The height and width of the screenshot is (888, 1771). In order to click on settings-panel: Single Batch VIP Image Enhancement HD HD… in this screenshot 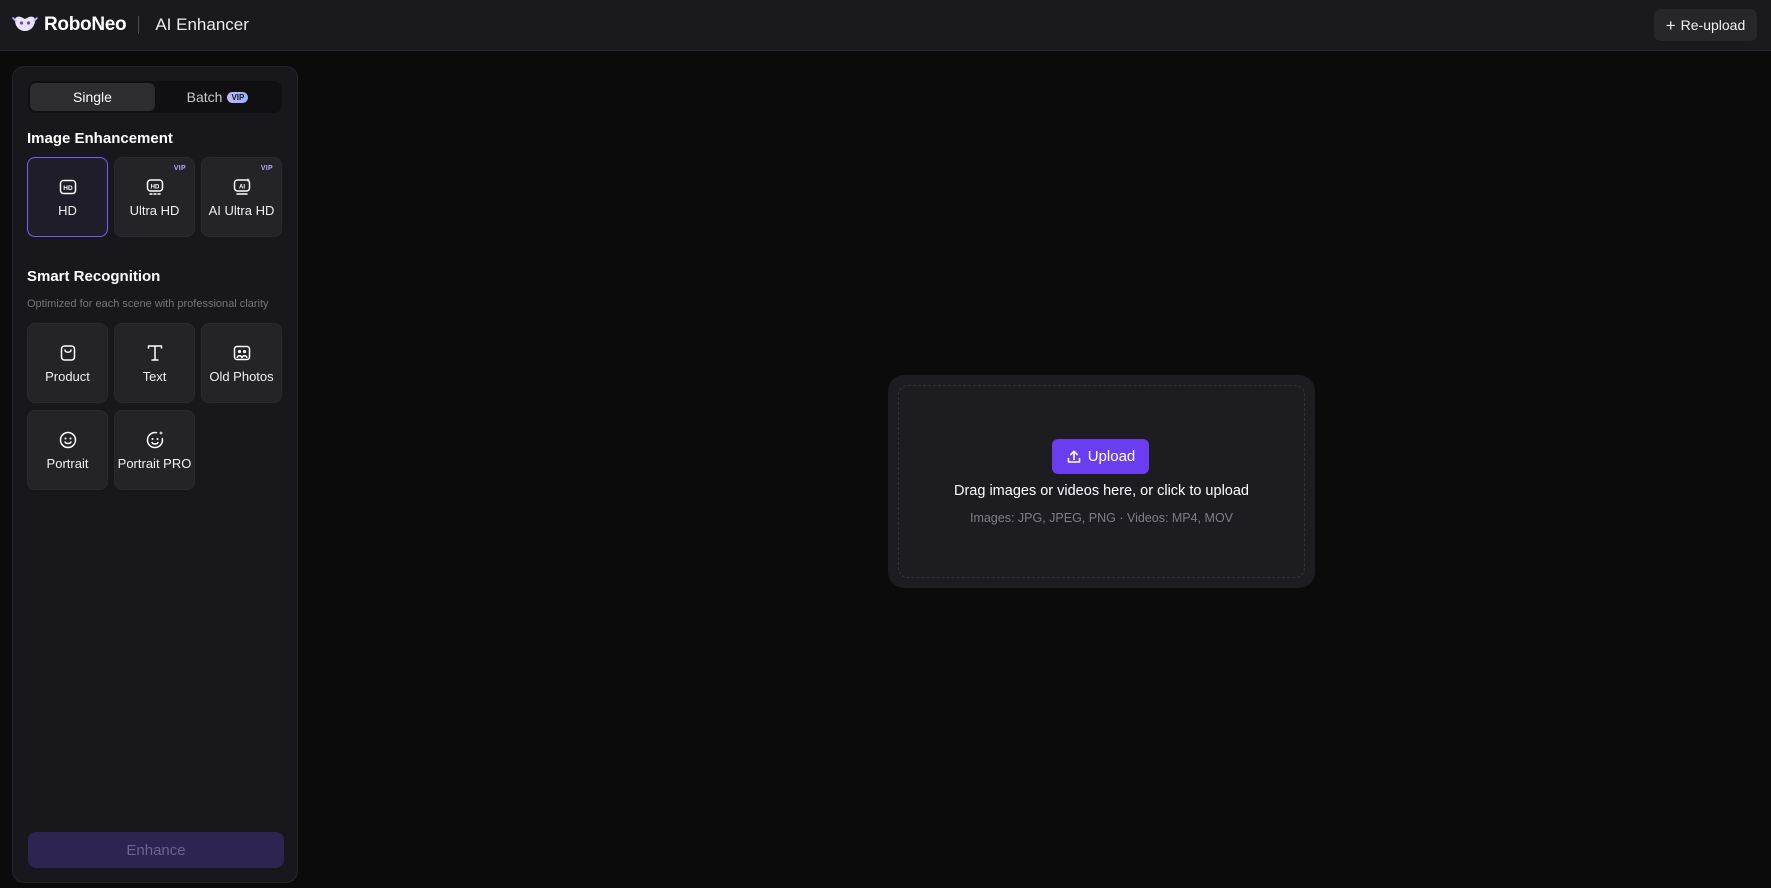, I will do `click(155, 474)`.